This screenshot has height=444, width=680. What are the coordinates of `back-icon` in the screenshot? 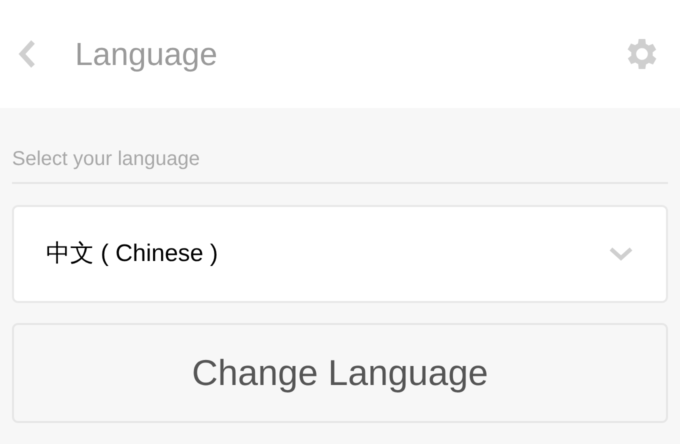 It's located at (27, 54).